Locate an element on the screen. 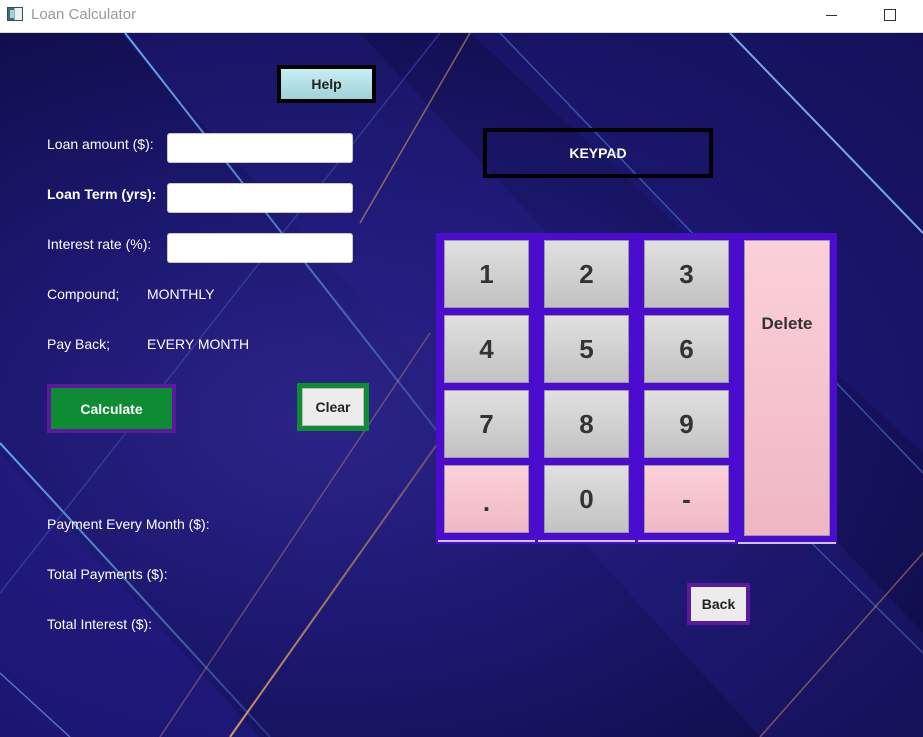 The image size is (923, 737). clear-button: Clear is located at coordinates (333, 407).